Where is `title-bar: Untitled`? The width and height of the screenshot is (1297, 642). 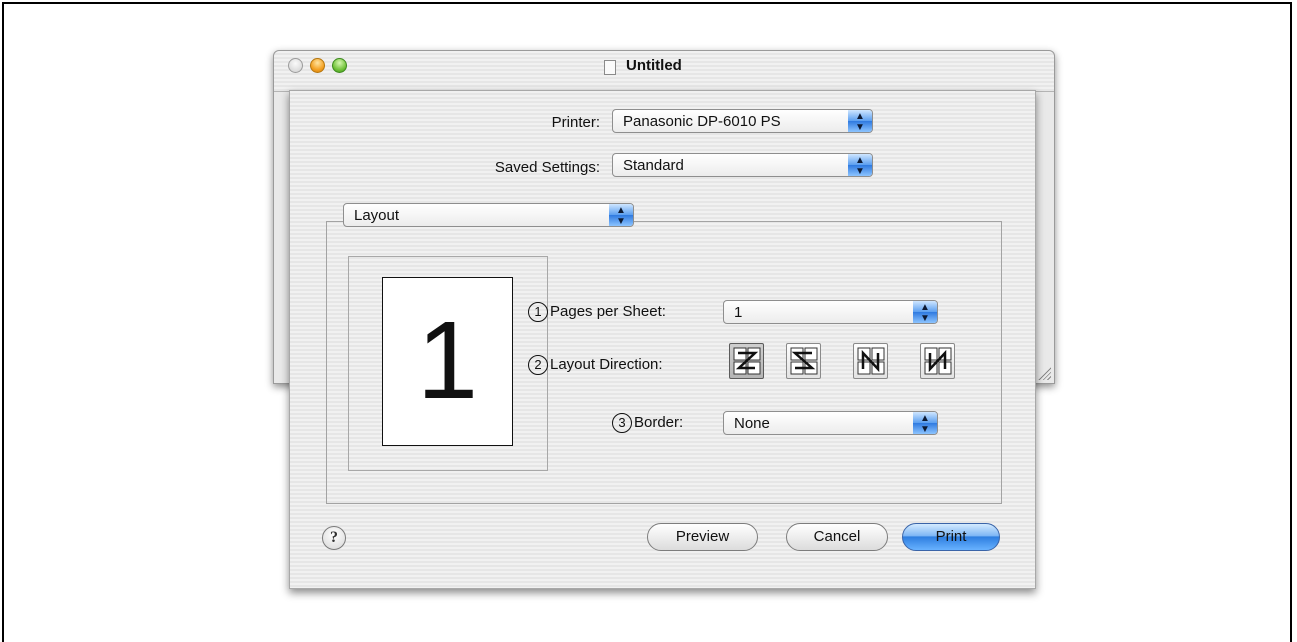
title-bar: Untitled is located at coordinates (664, 71).